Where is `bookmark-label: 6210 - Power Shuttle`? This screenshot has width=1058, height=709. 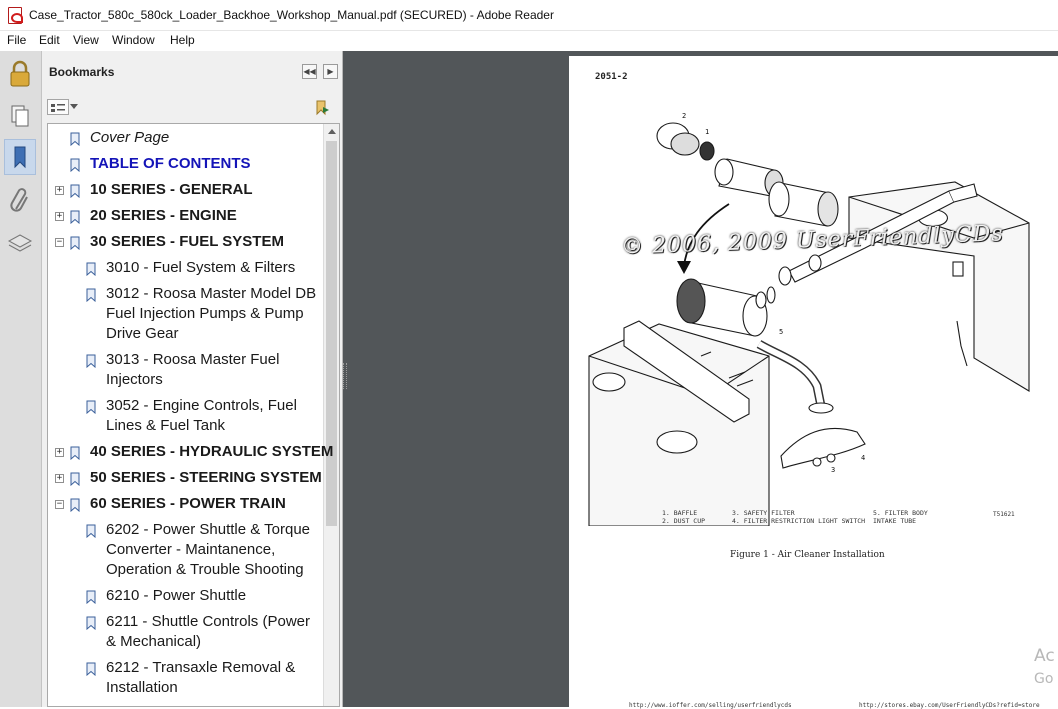 bookmark-label: 6210 - Power Shuttle is located at coordinates (176, 595).